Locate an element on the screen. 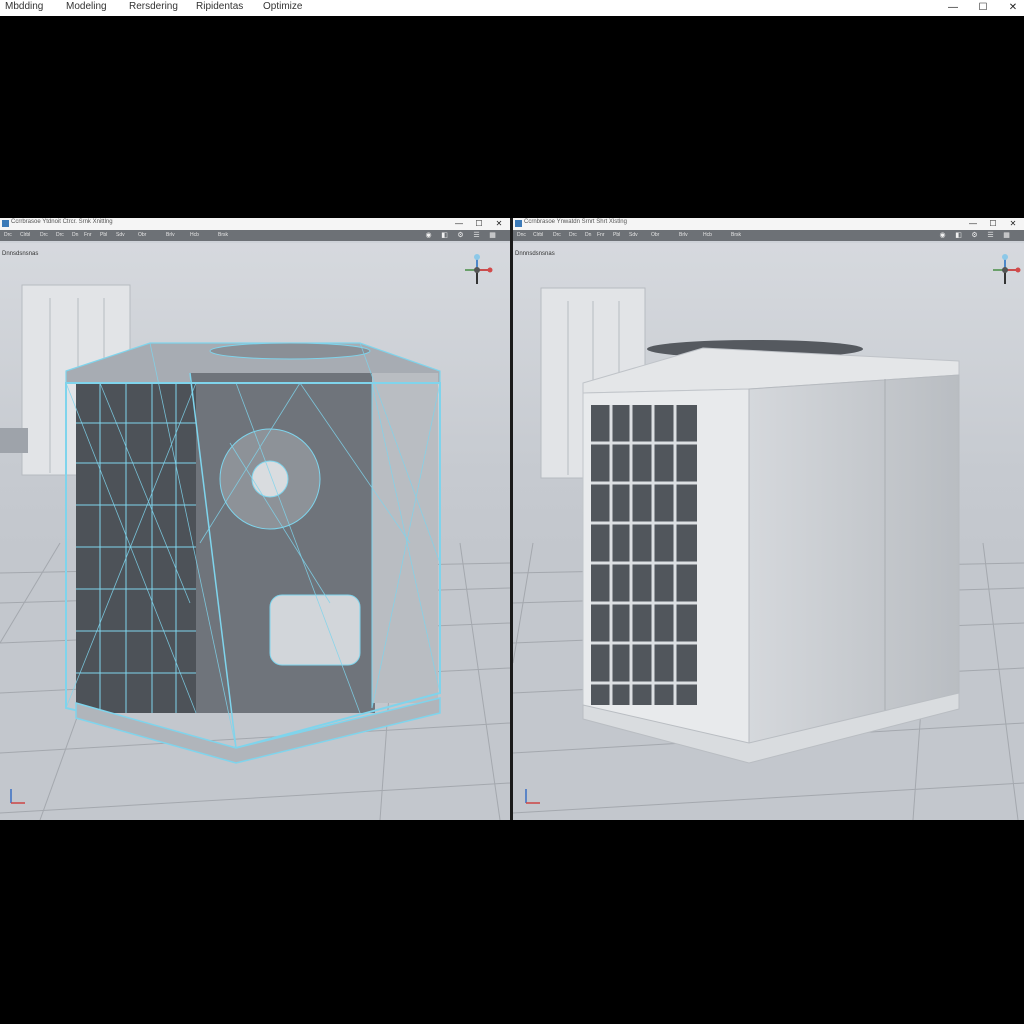 This screenshot has width=1024, height=1024. toolbar-item: Dnc is located at coordinates (521, 235).